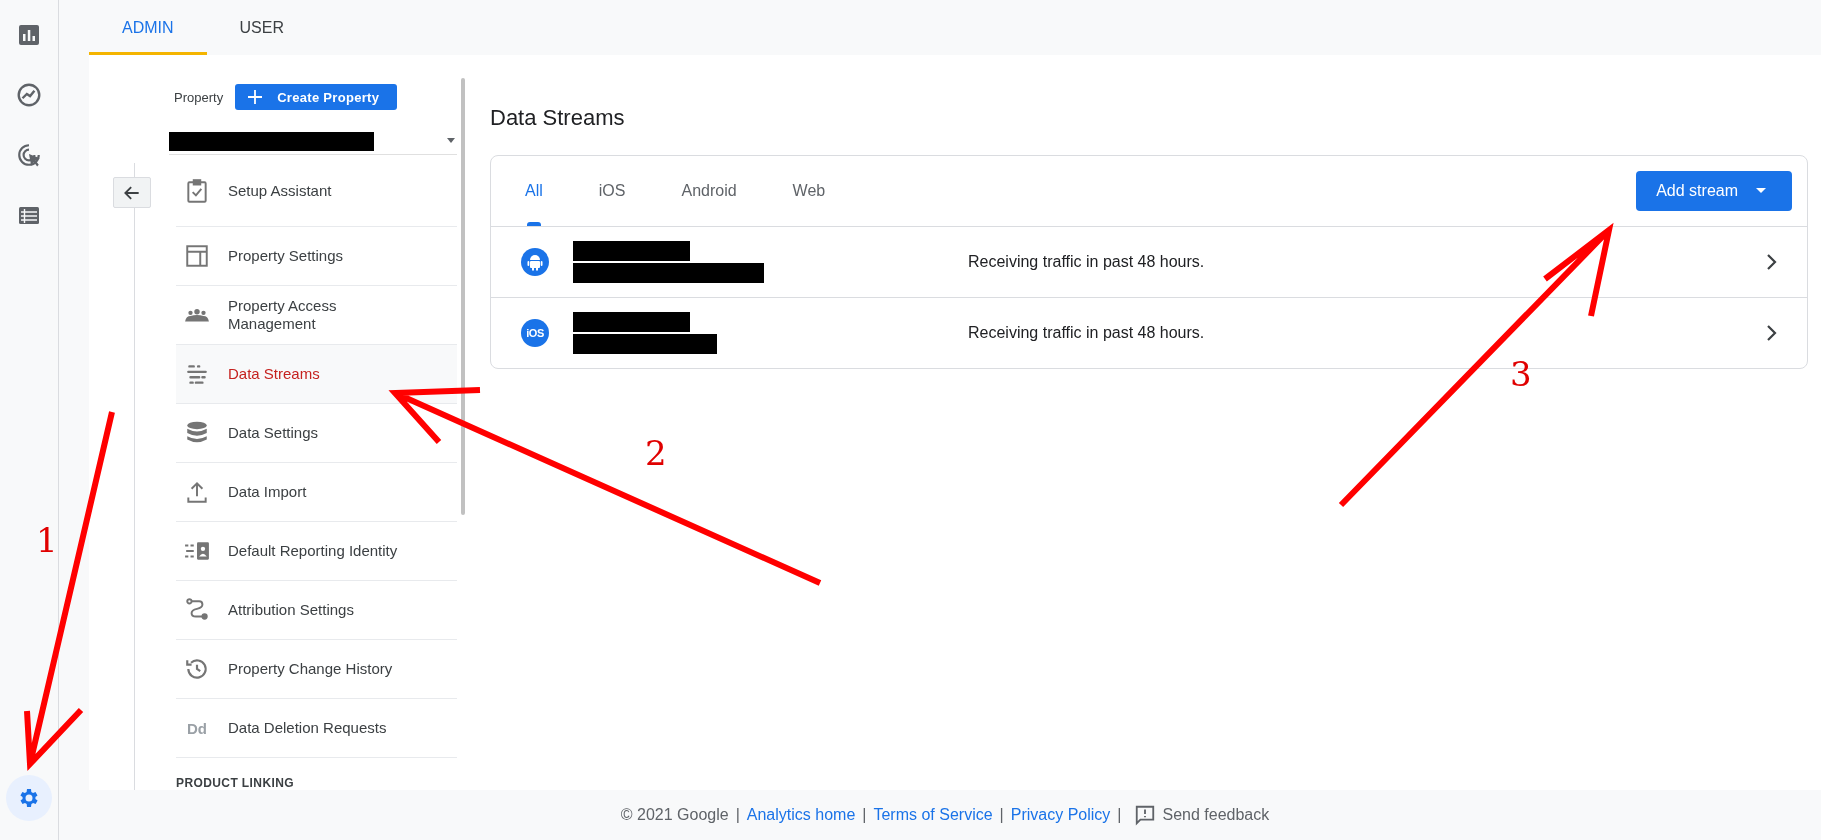  Describe the element at coordinates (801, 815) in the screenshot. I see `footer-link: Analytics home` at that location.